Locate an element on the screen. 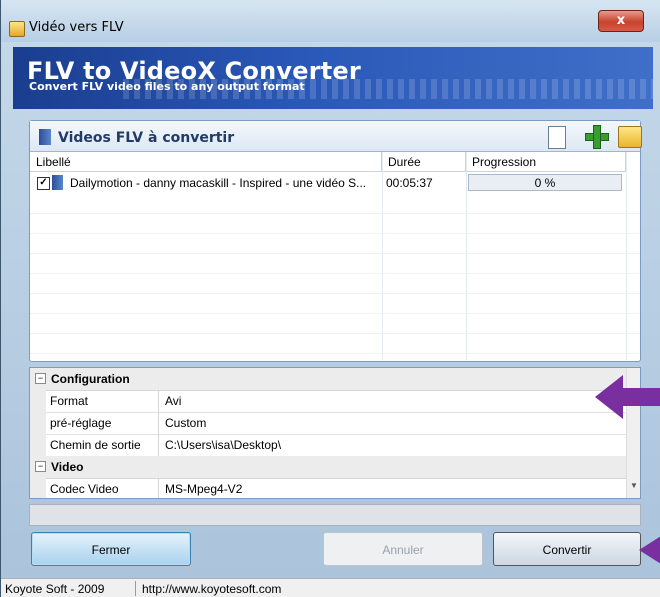 Image resolution: width=660 pixels, height=597 pixels. property-key: Format is located at coordinates (69, 401).